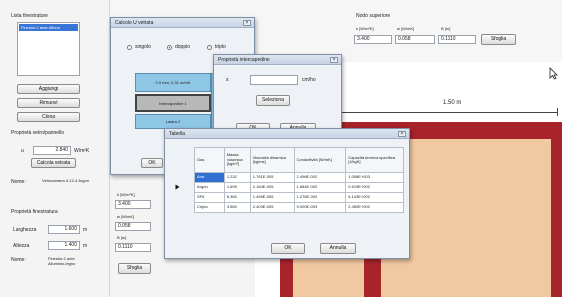 Image resolution: width=562 pixels, height=297 pixels. I want to click on clone-button: Clona, so click(48, 117).